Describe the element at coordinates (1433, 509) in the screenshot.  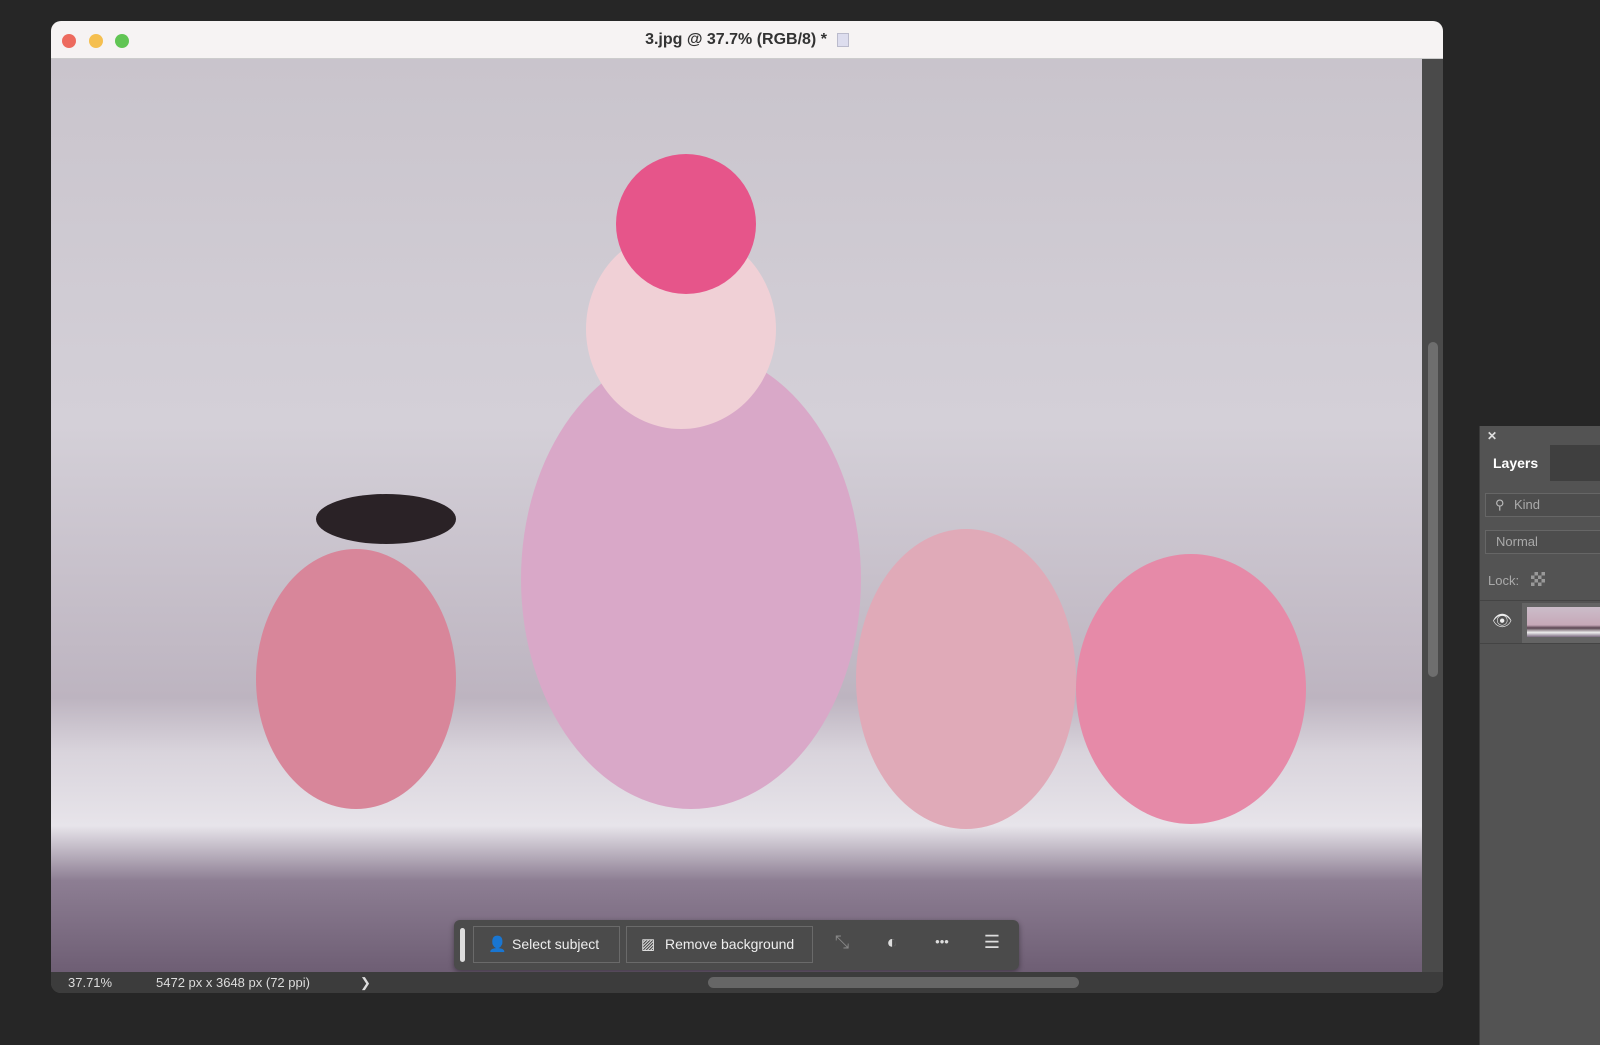
I see `vertical-scroll-thumb` at that location.